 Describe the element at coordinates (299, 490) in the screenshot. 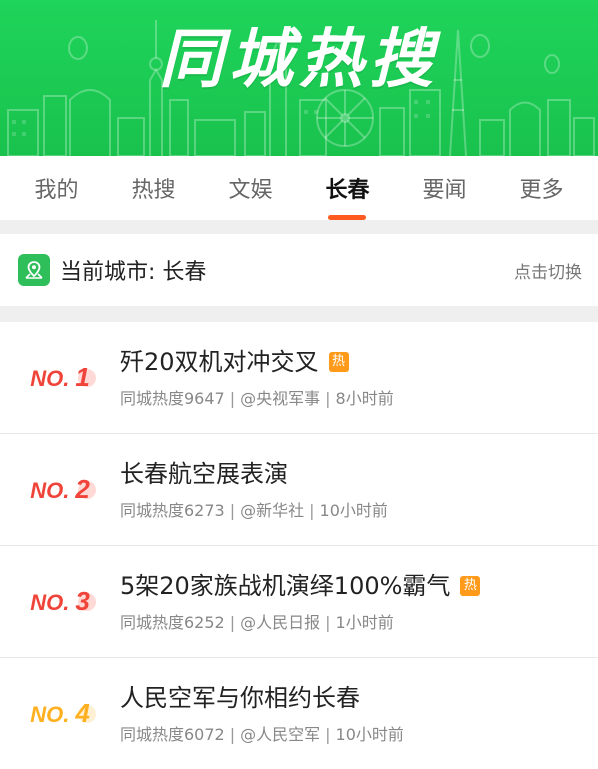

I see `list-item: NO. 2 长春航空展表演 同城热度6273 | @新华社 | 10小时前` at that location.